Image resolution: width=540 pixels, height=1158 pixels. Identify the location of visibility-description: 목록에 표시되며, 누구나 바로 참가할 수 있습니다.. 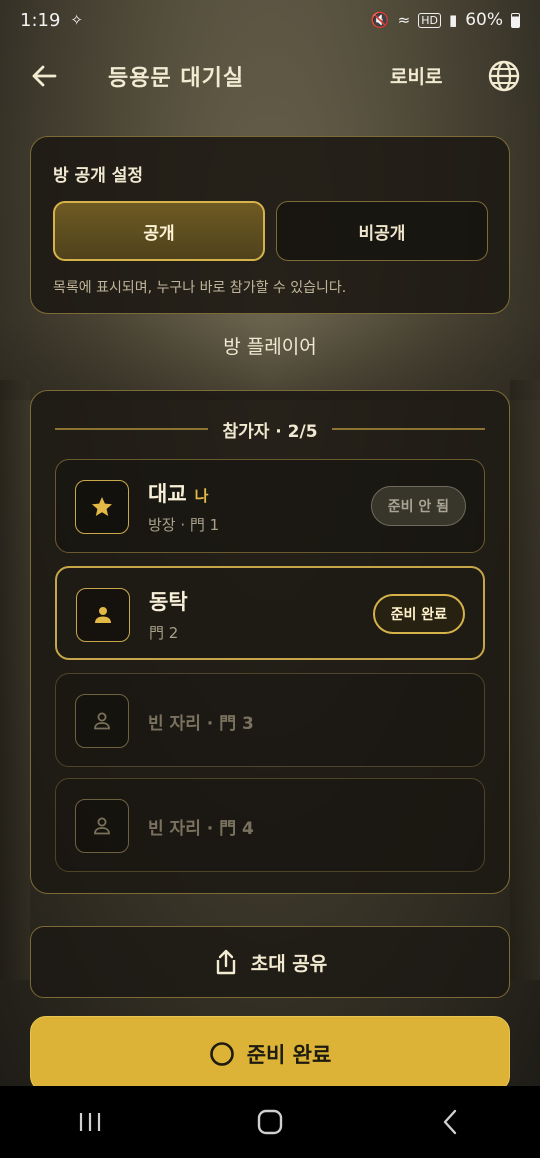
(200, 288).